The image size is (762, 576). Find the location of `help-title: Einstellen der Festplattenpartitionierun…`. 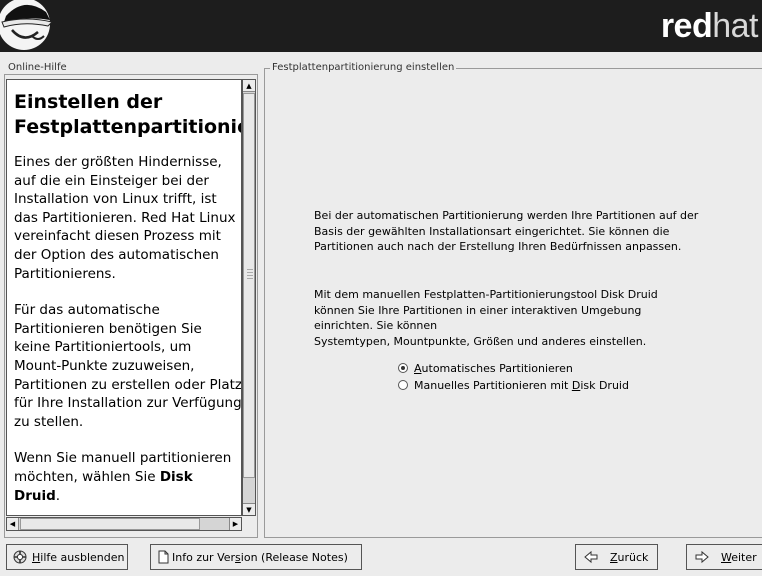

help-title: Einstellen der Festplattenpartitionierun… is located at coordinates (127, 114).